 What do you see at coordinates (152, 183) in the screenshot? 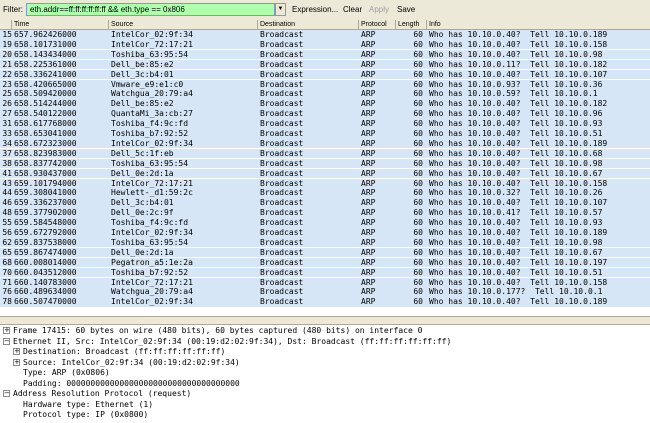
I see `packet-source: IntelCor_72:17:21` at bounding box center [152, 183].